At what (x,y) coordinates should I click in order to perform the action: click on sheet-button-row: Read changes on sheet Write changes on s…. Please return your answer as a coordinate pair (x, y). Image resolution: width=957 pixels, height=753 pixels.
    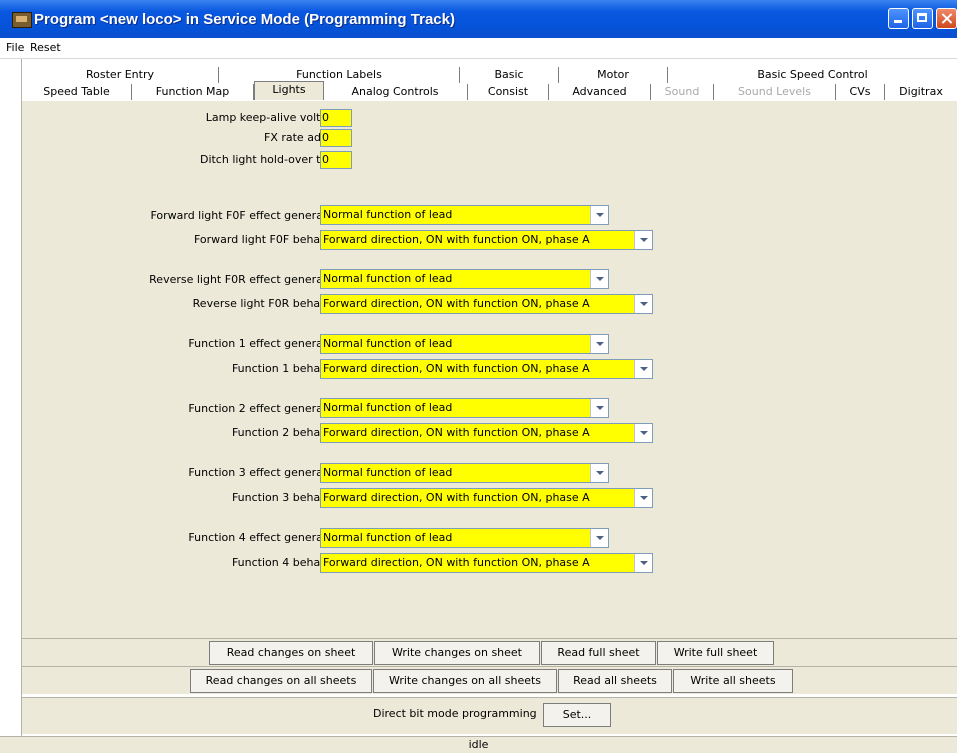
    Looking at the image, I should click on (489, 652).